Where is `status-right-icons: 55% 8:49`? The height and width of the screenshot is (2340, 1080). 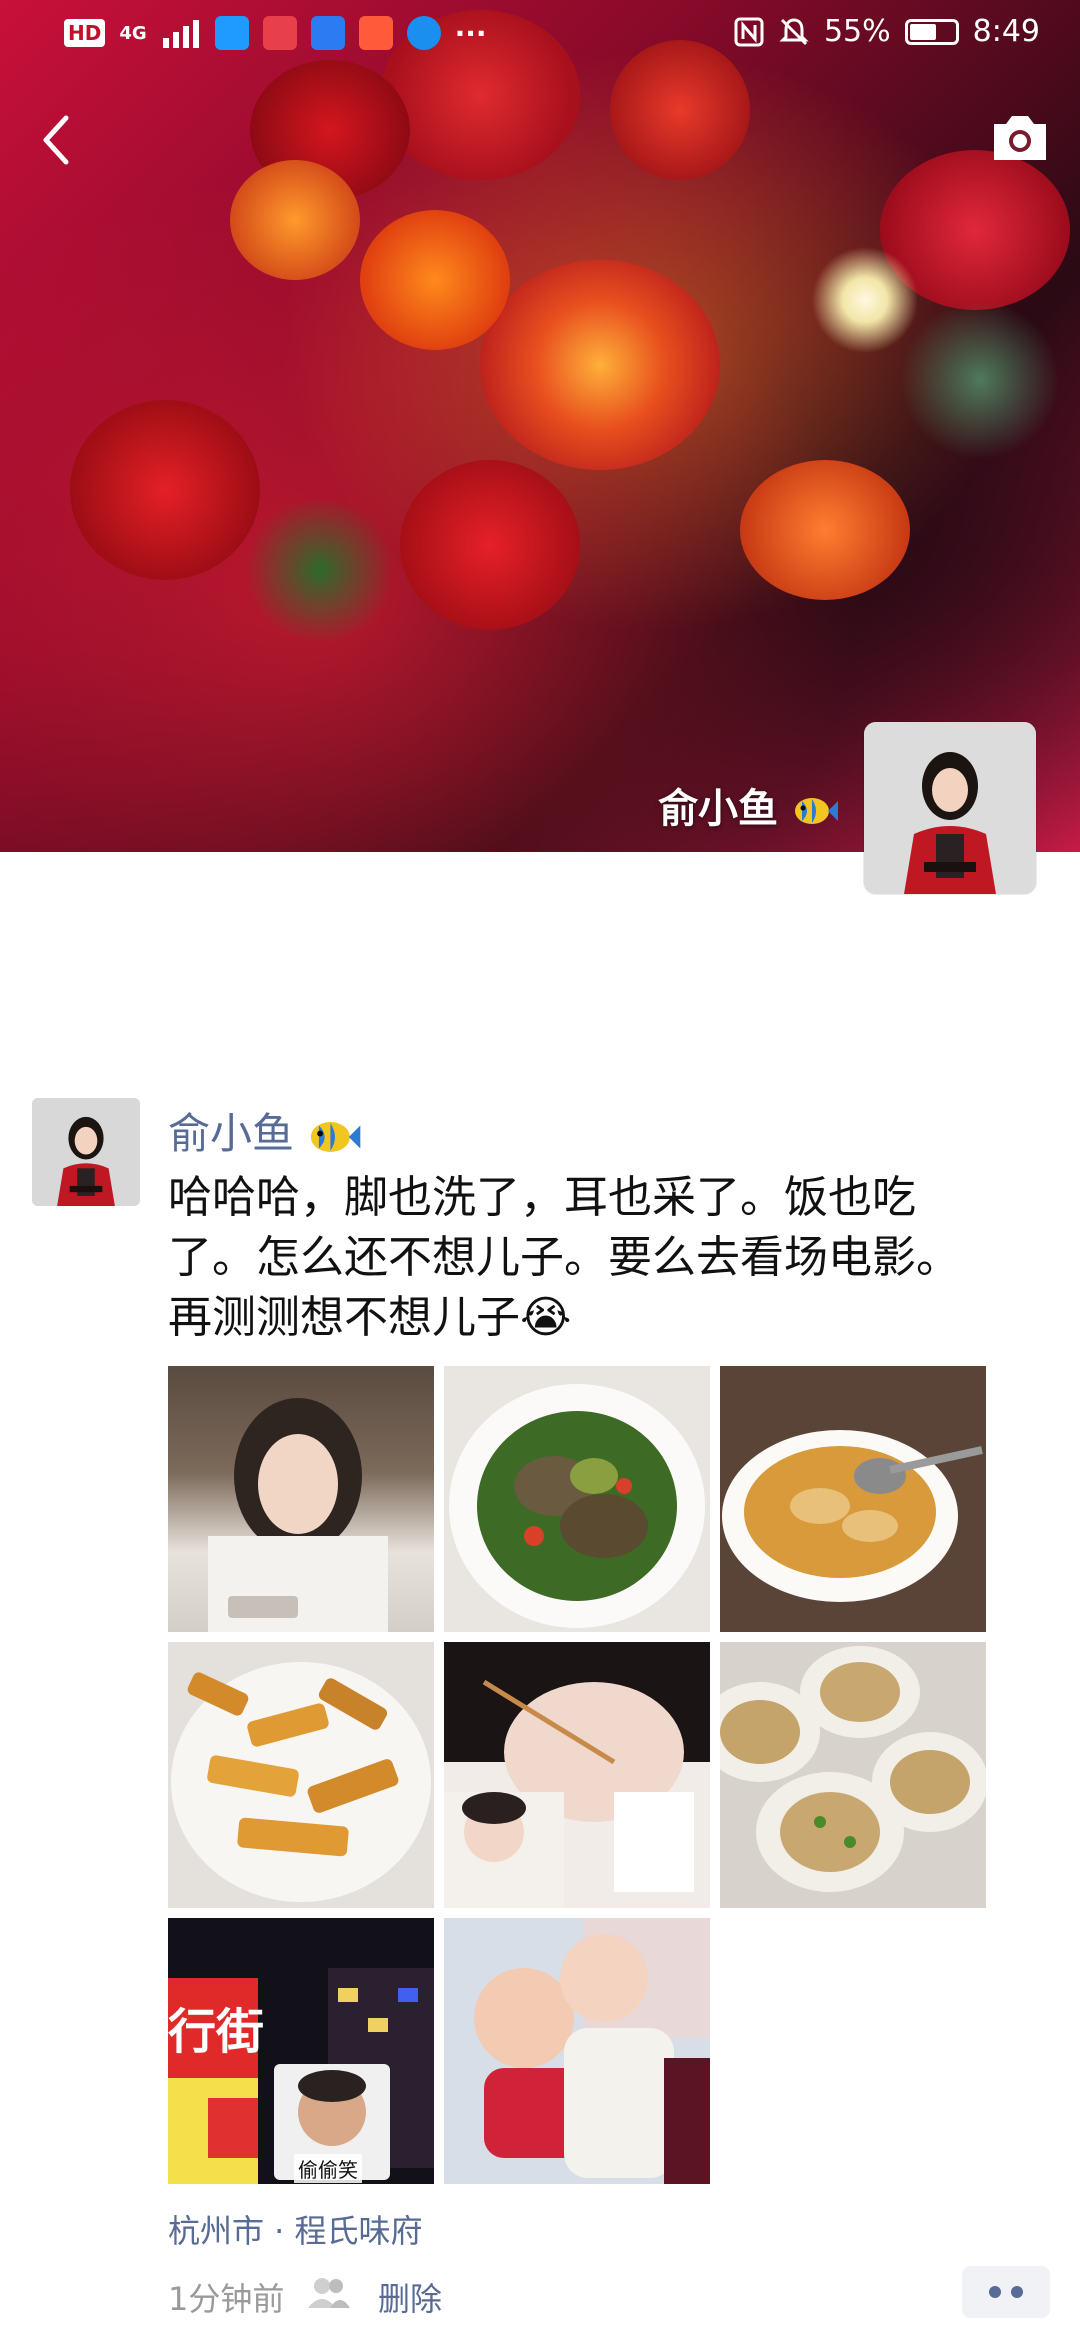 status-right-icons: 55% 8:49 is located at coordinates (887, 31).